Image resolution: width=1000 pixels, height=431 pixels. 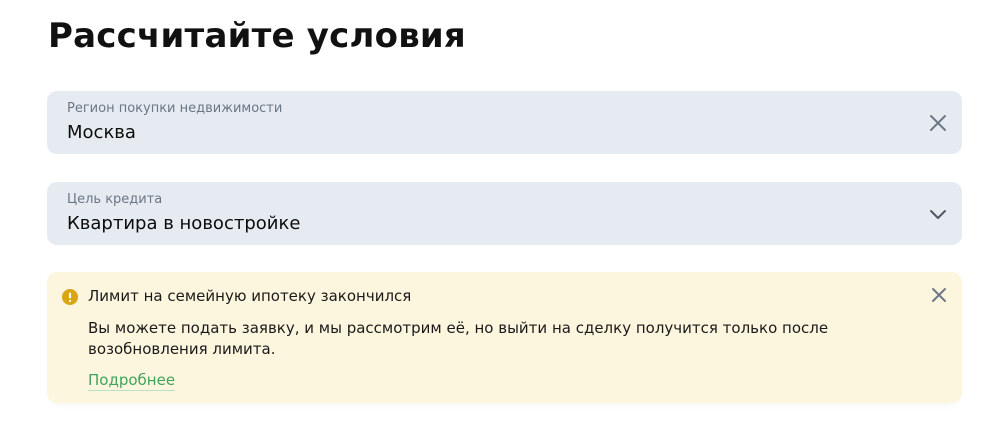 I want to click on loan-goal-label: Цель кредита, so click(x=115, y=199).